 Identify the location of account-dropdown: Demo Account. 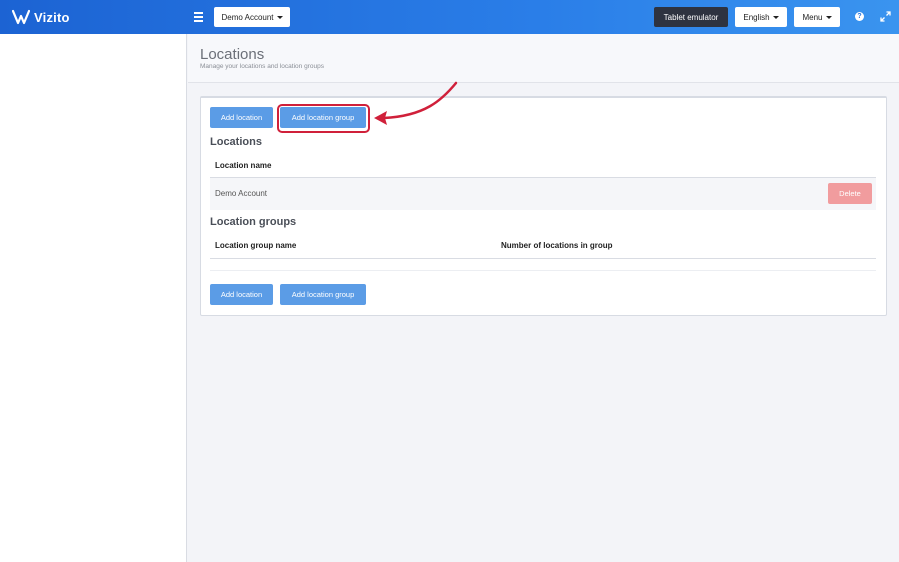
(252, 17).